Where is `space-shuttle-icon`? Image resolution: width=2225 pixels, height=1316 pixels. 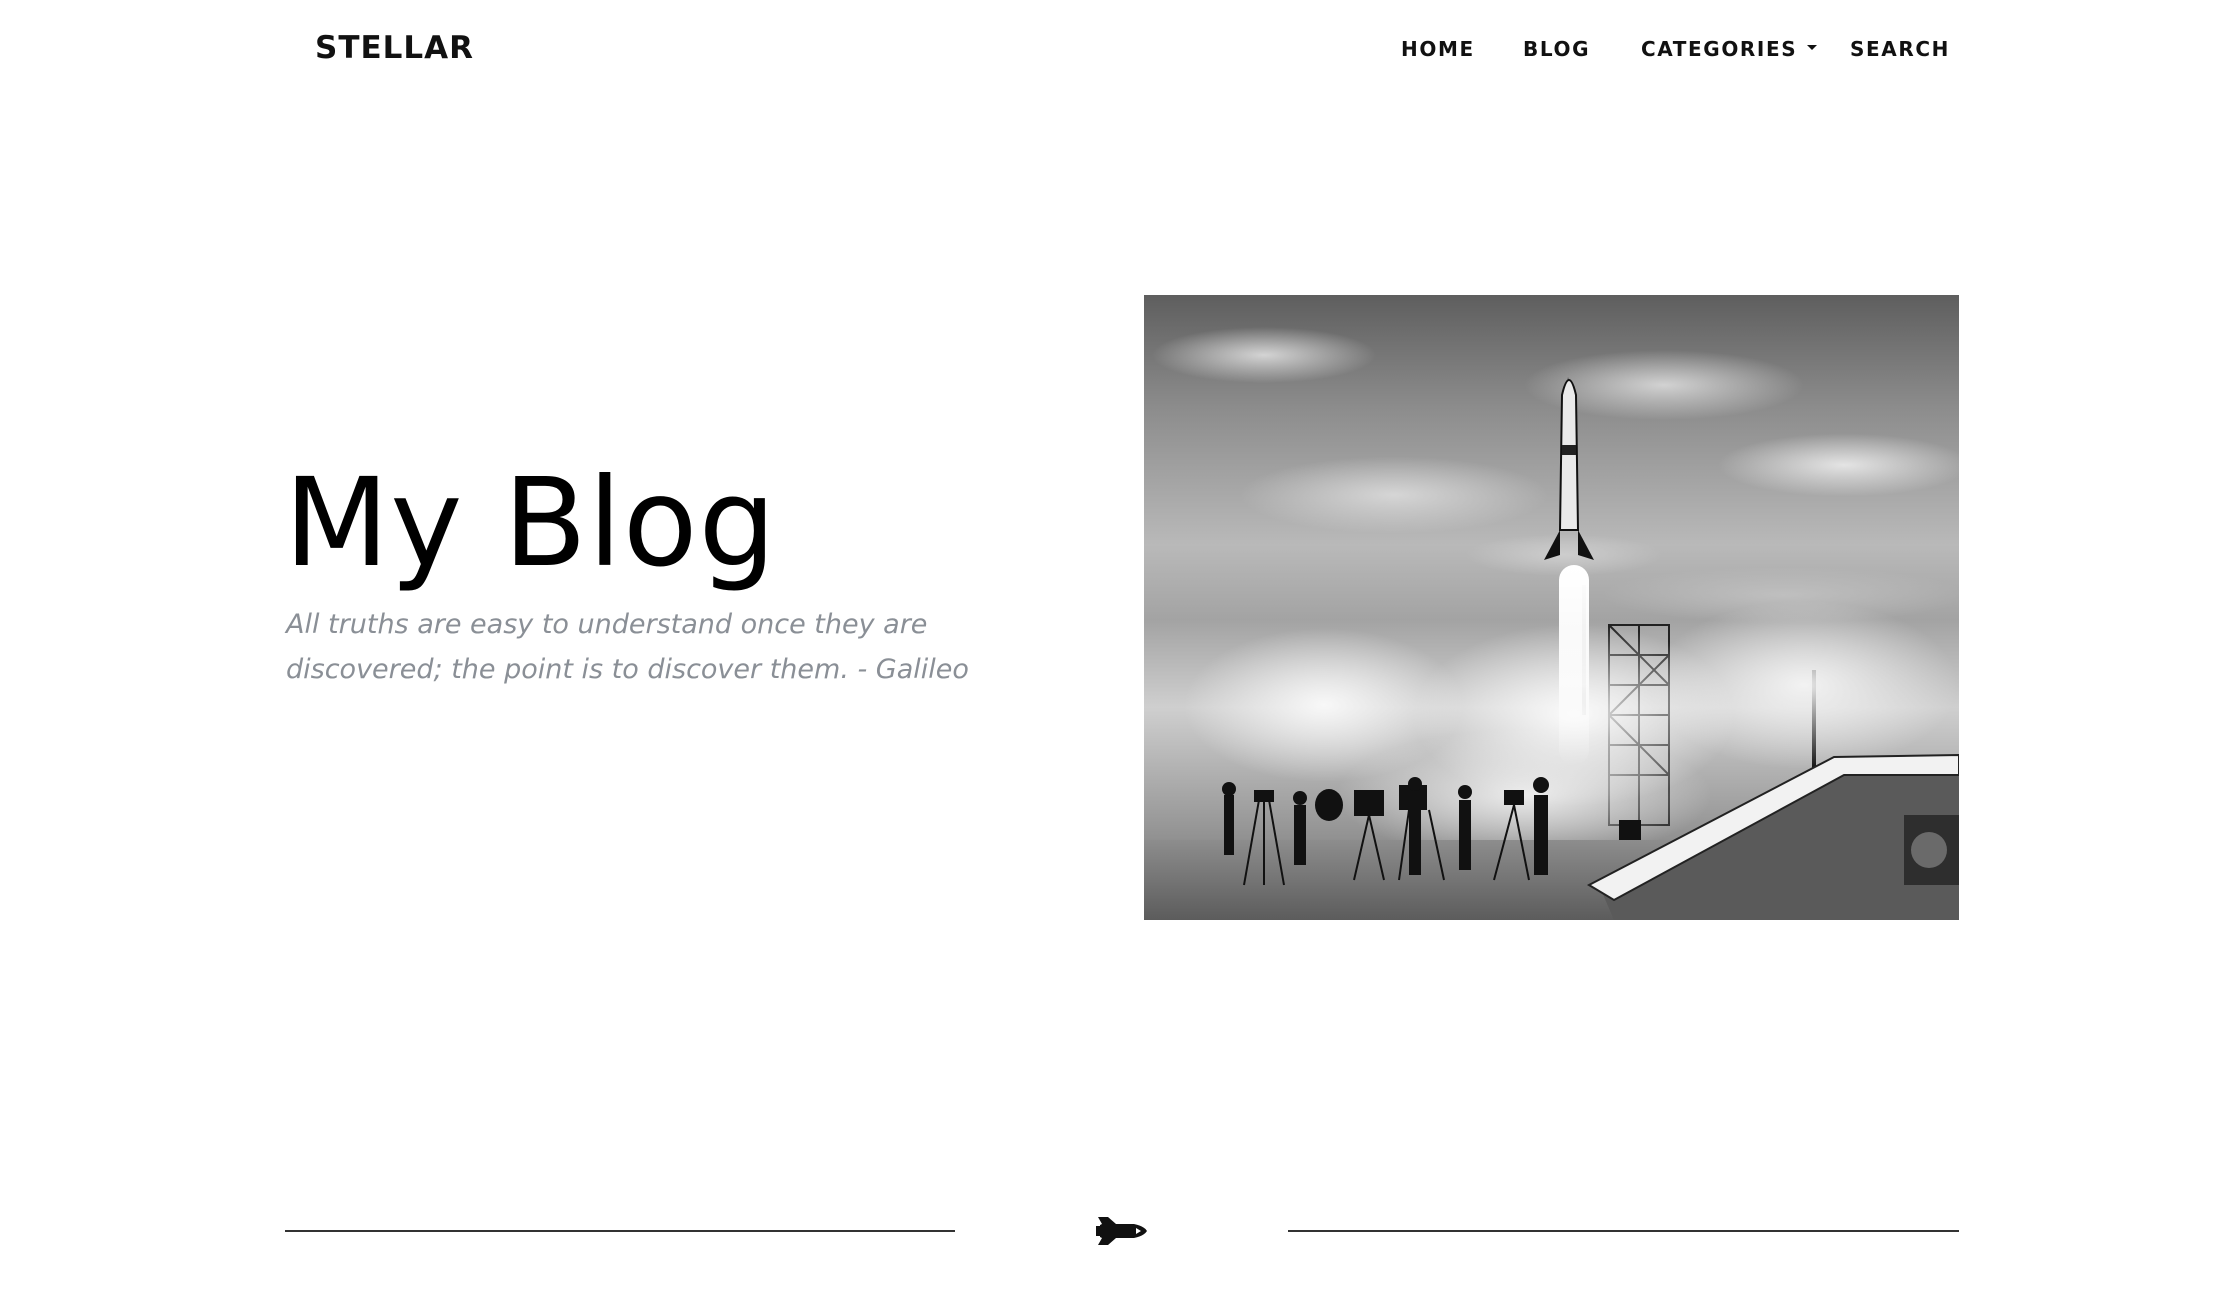
space-shuttle-icon is located at coordinates (1121, 1231).